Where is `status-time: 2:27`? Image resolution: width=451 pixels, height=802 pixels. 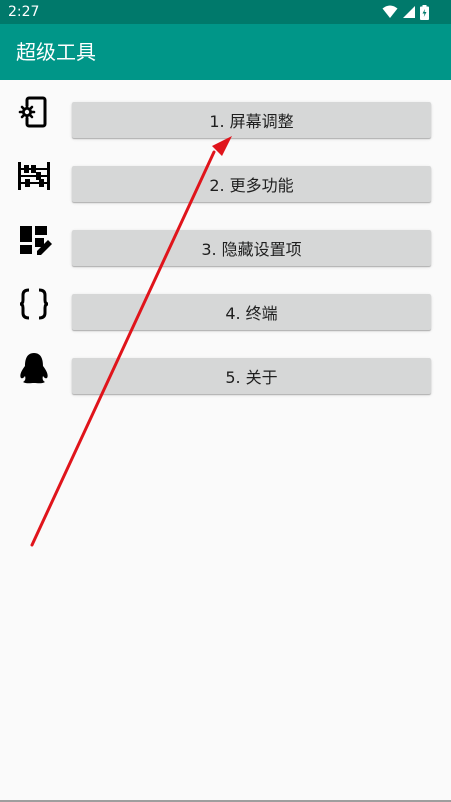 status-time: 2:27 is located at coordinates (24, 12).